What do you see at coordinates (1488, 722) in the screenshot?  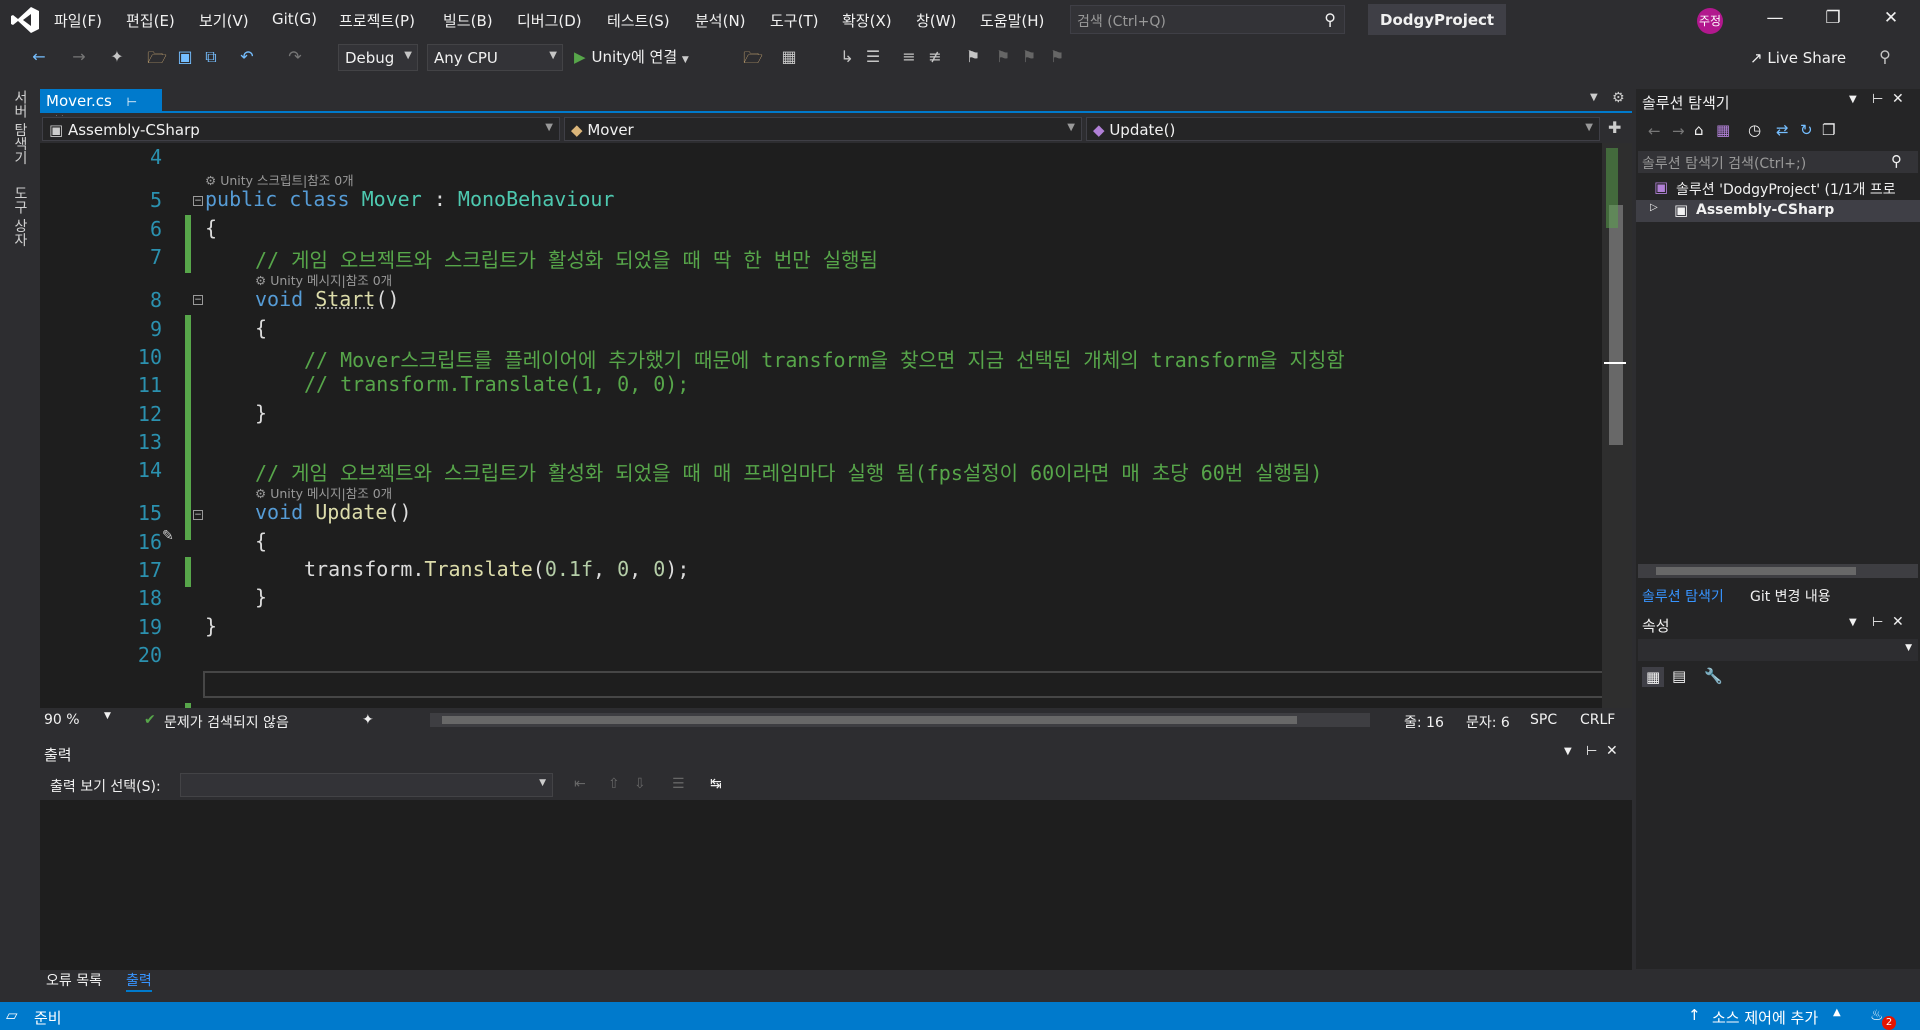 I see `column-indicator: 문자: 6` at bounding box center [1488, 722].